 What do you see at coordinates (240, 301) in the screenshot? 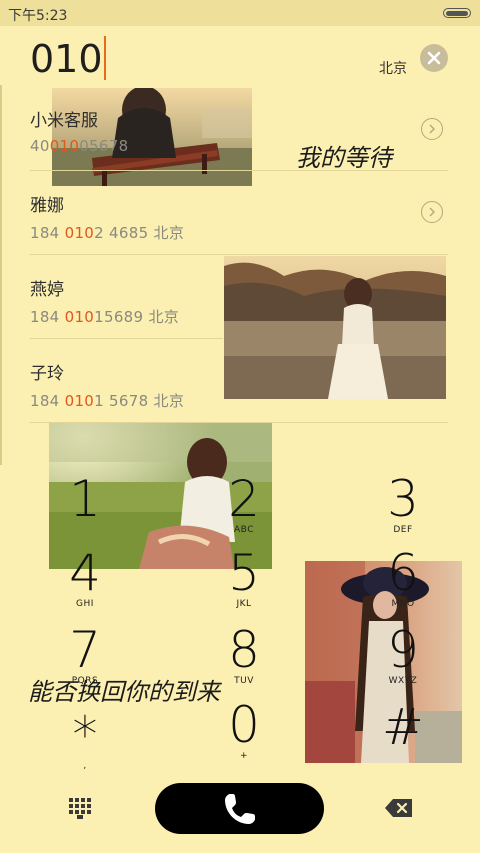
I see `contact-item: 燕婷 184 01015689 北京` at bounding box center [240, 301].